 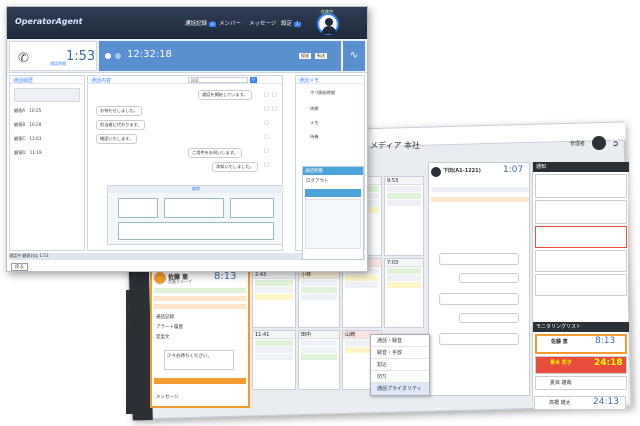 I want to click on monitor-time: 24:18, so click(x=608, y=363).